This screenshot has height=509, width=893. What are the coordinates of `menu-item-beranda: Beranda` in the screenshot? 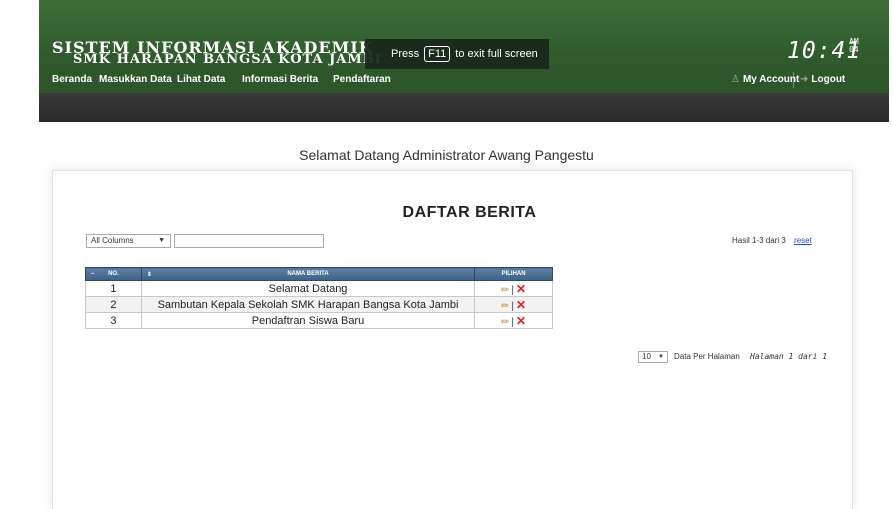 It's located at (72, 79).